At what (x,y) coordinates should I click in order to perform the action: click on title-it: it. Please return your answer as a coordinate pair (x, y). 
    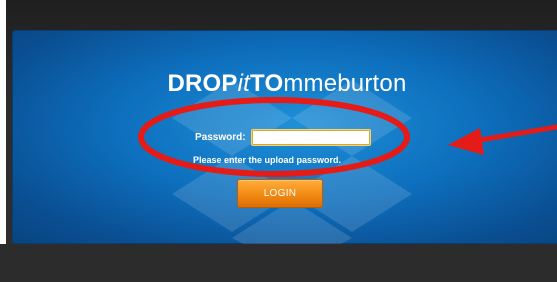
    Looking at the image, I should click on (244, 83).